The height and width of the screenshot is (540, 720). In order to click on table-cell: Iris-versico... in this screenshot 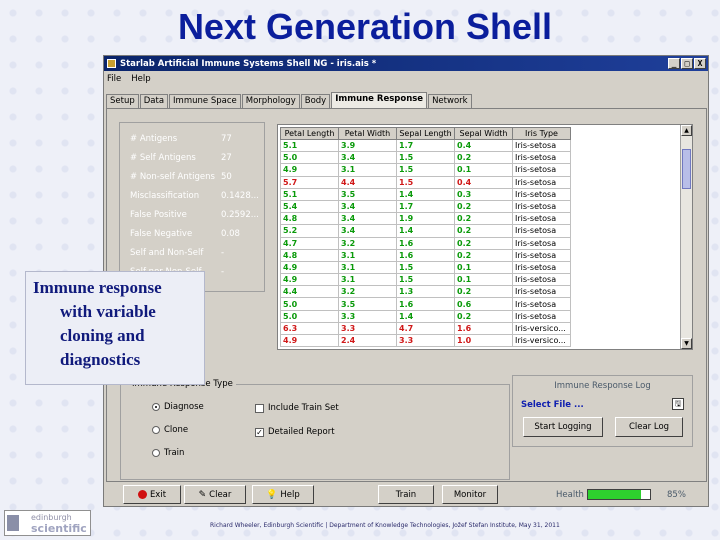, I will do `click(541, 340)`.